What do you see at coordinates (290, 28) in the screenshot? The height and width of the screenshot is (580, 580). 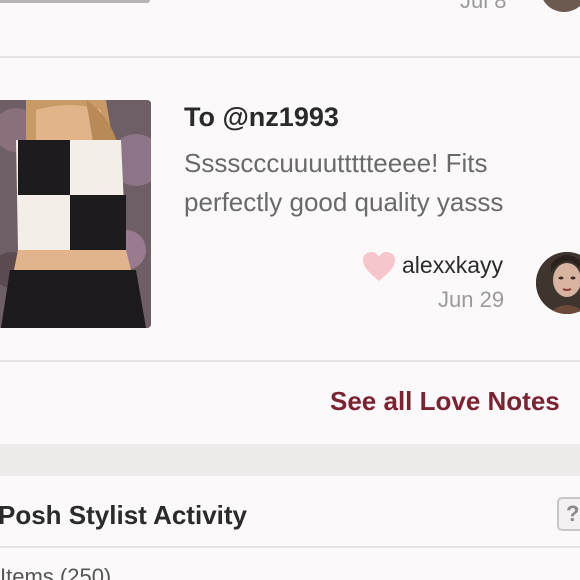 I see `previous-love-note: Jul 8` at bounding box center [290, 28].